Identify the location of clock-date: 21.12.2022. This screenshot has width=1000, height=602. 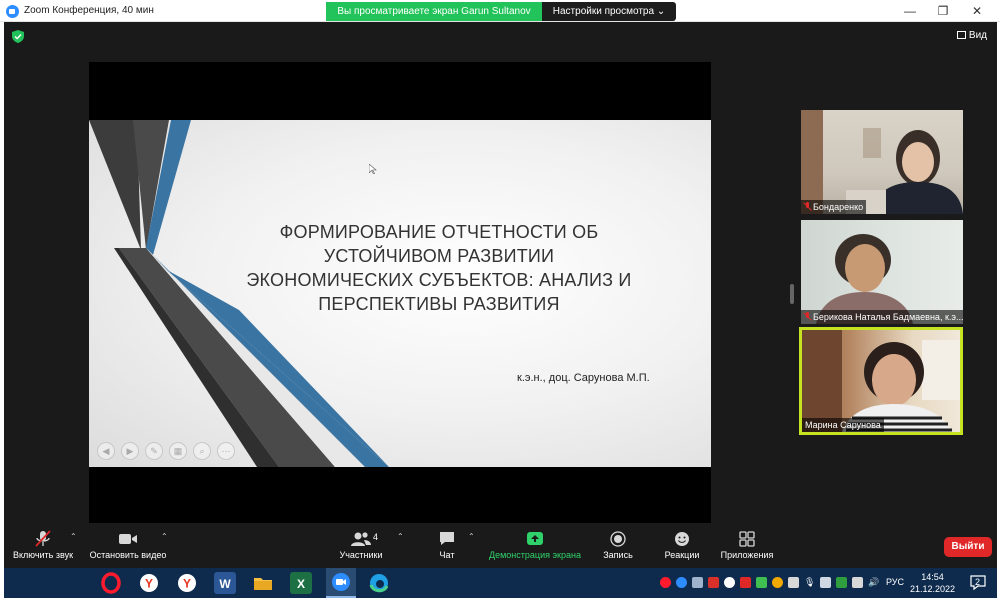
(933, 589).